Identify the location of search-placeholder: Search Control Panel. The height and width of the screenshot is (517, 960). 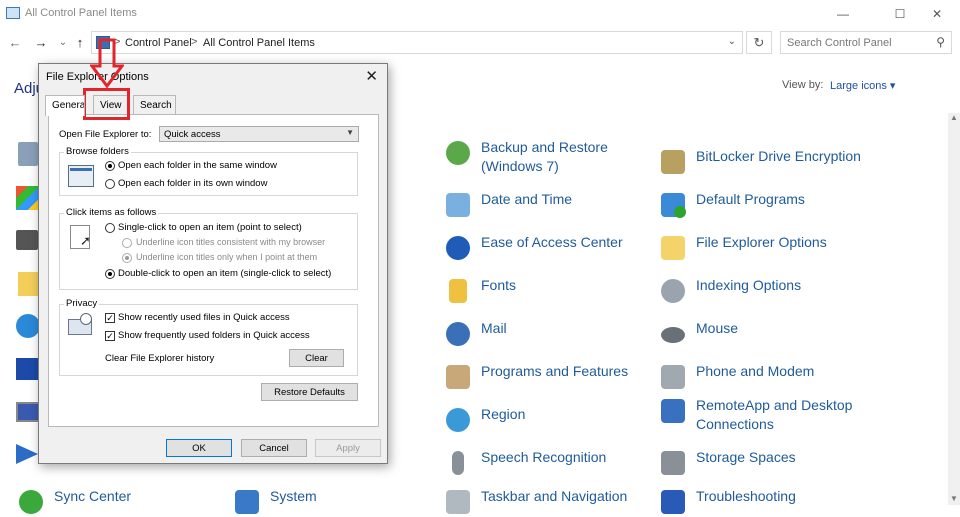
(839, 43).